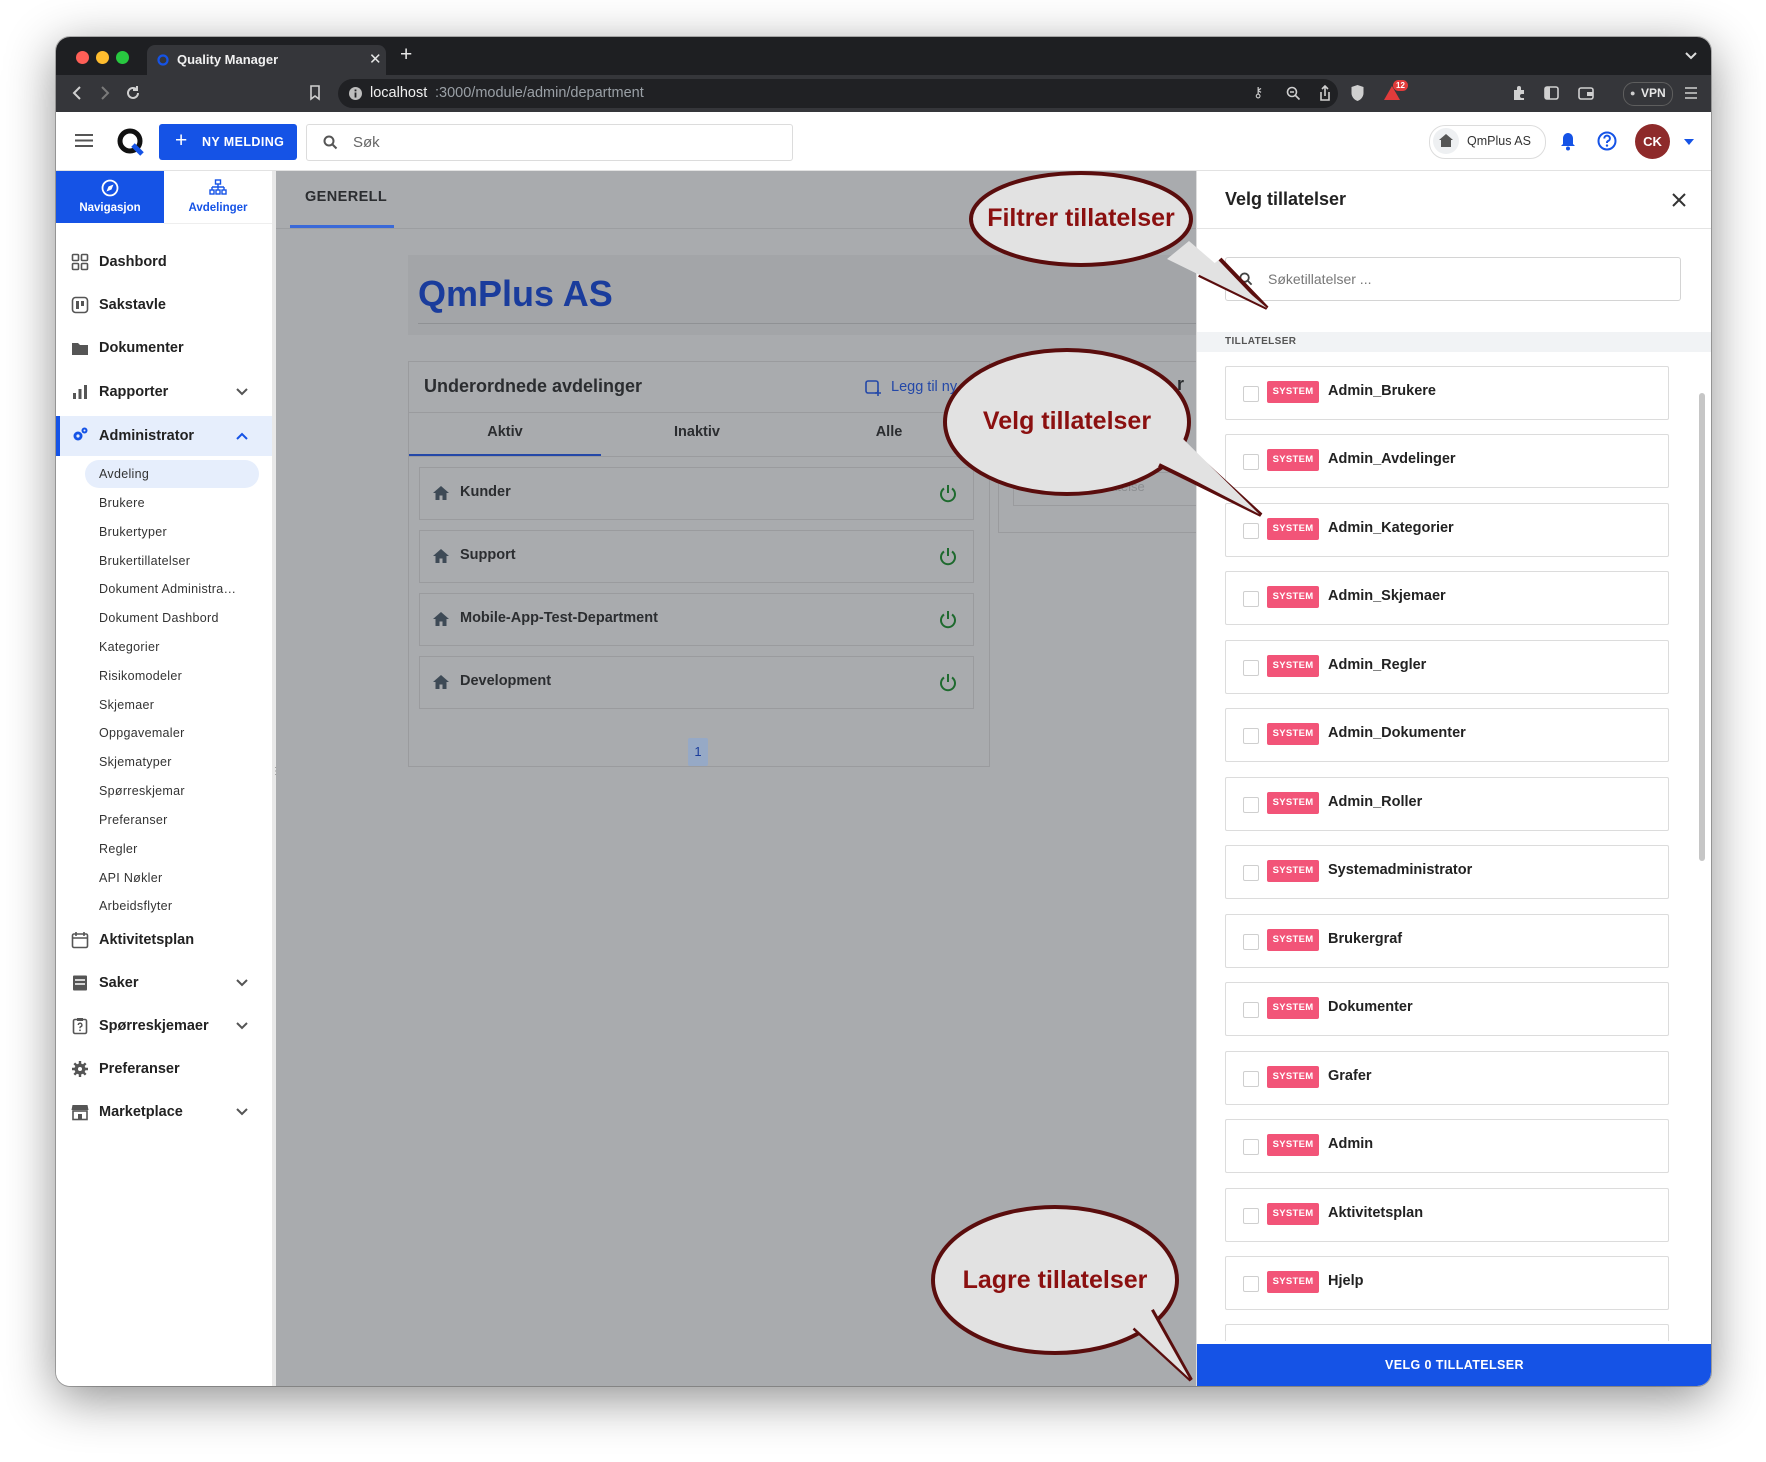 Image resolution: width=1766 pixels, height=1462 pixels. Describe the element at coordinates (1519, 93) in the screenshot. I see `extensions-icon` at that location.